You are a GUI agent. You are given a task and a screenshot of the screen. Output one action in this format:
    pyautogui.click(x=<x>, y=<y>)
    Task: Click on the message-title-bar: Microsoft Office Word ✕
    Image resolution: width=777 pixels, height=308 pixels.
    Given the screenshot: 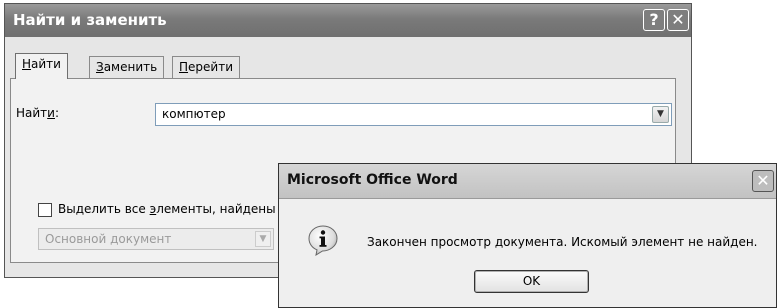 What is the action you would take?
    pyautogui.click(x=527, y=181)
    